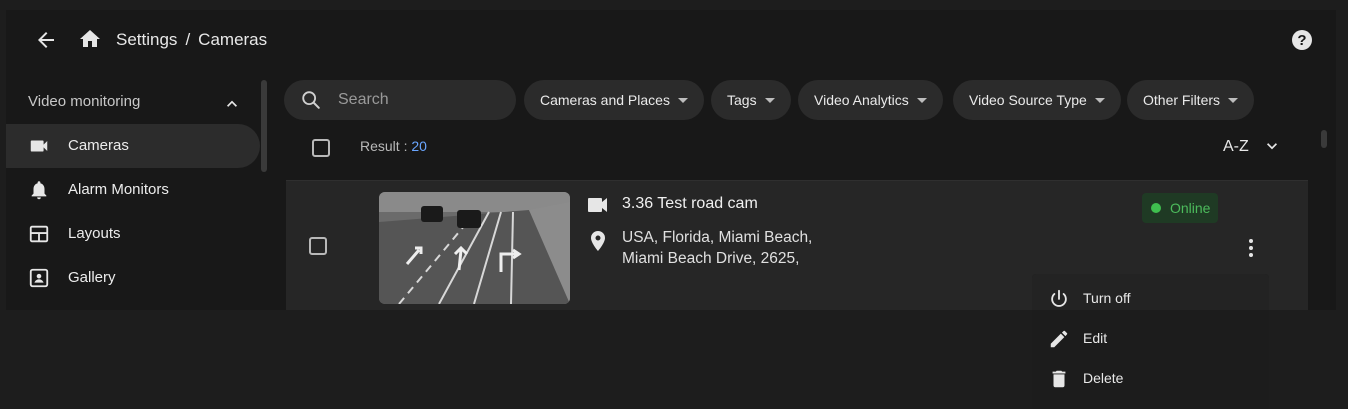 Image resolution: width=1348 pixels, height=409 pixels. What do you see at coordinates (711, 258) in the screenshot?
I see `address-line: Miami Beach Drive, 2625,` at bounding box center [711, 258].